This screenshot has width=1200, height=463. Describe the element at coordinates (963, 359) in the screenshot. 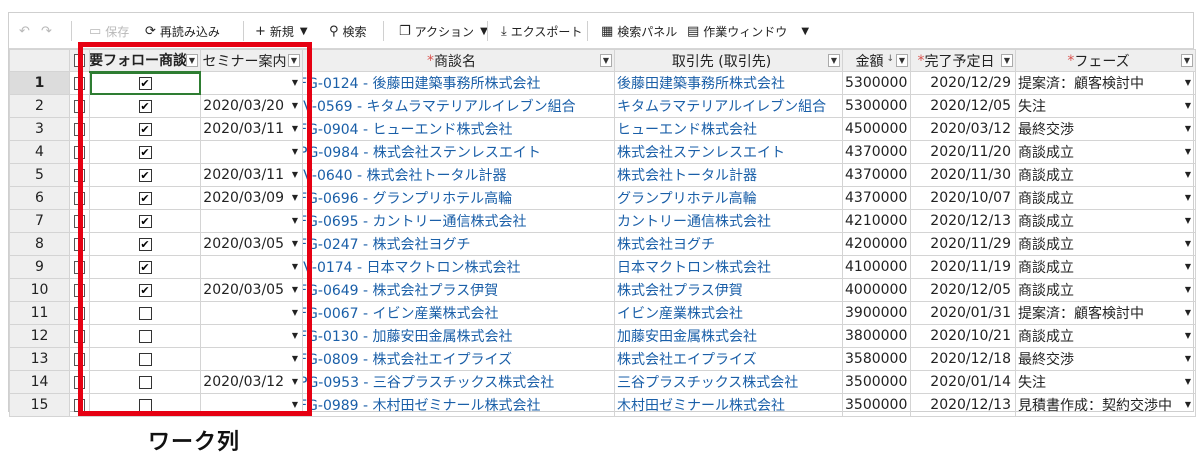

I see `due-date-cell: 2020/12/18` at that location.